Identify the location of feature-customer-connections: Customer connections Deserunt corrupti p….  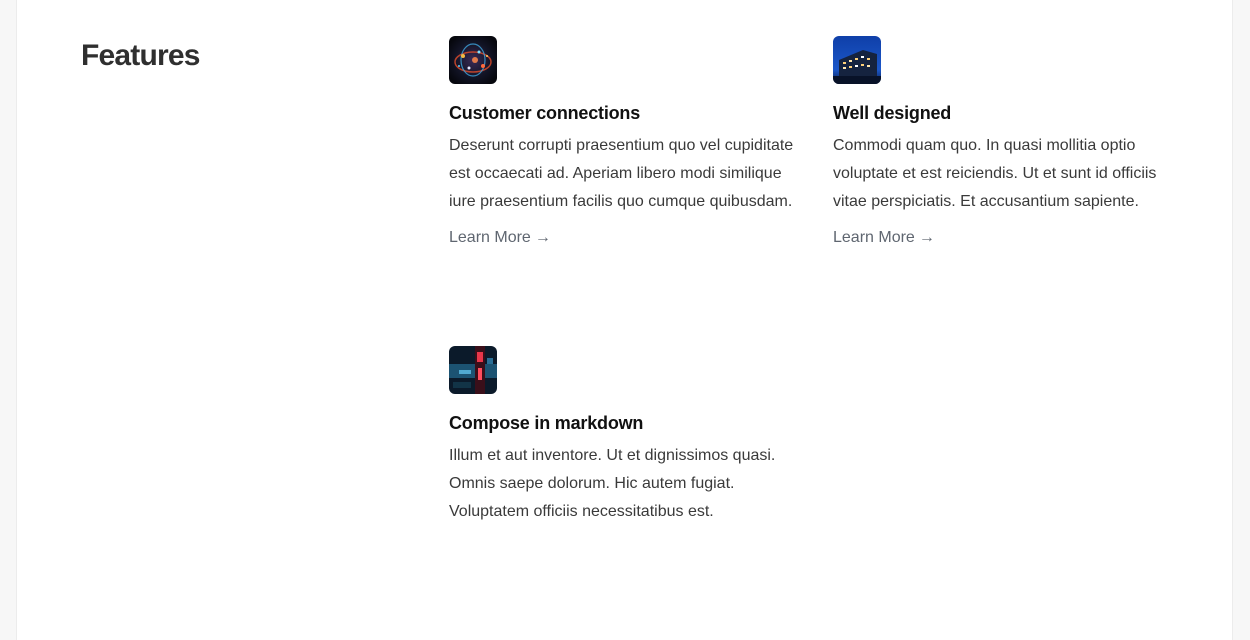
(629, 143).